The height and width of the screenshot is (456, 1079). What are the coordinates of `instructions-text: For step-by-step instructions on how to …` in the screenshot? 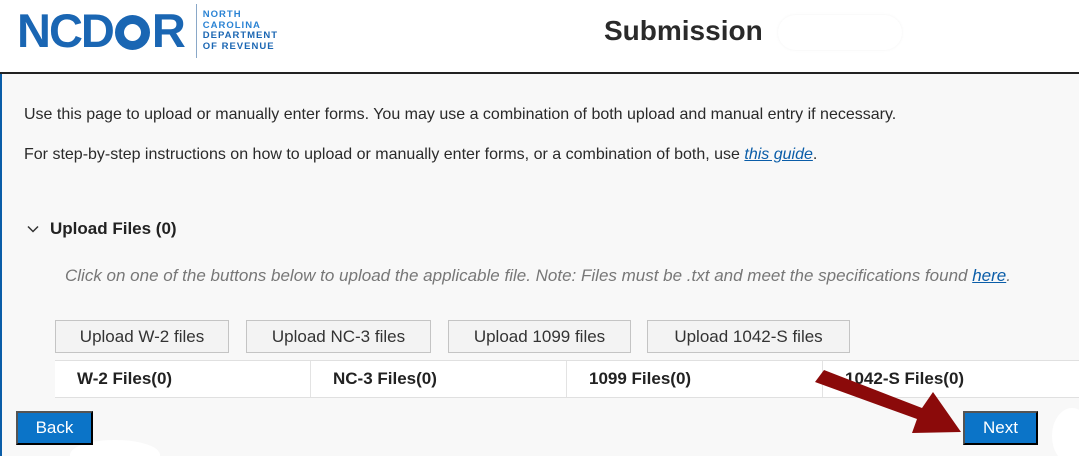 It's located at (421, 154).